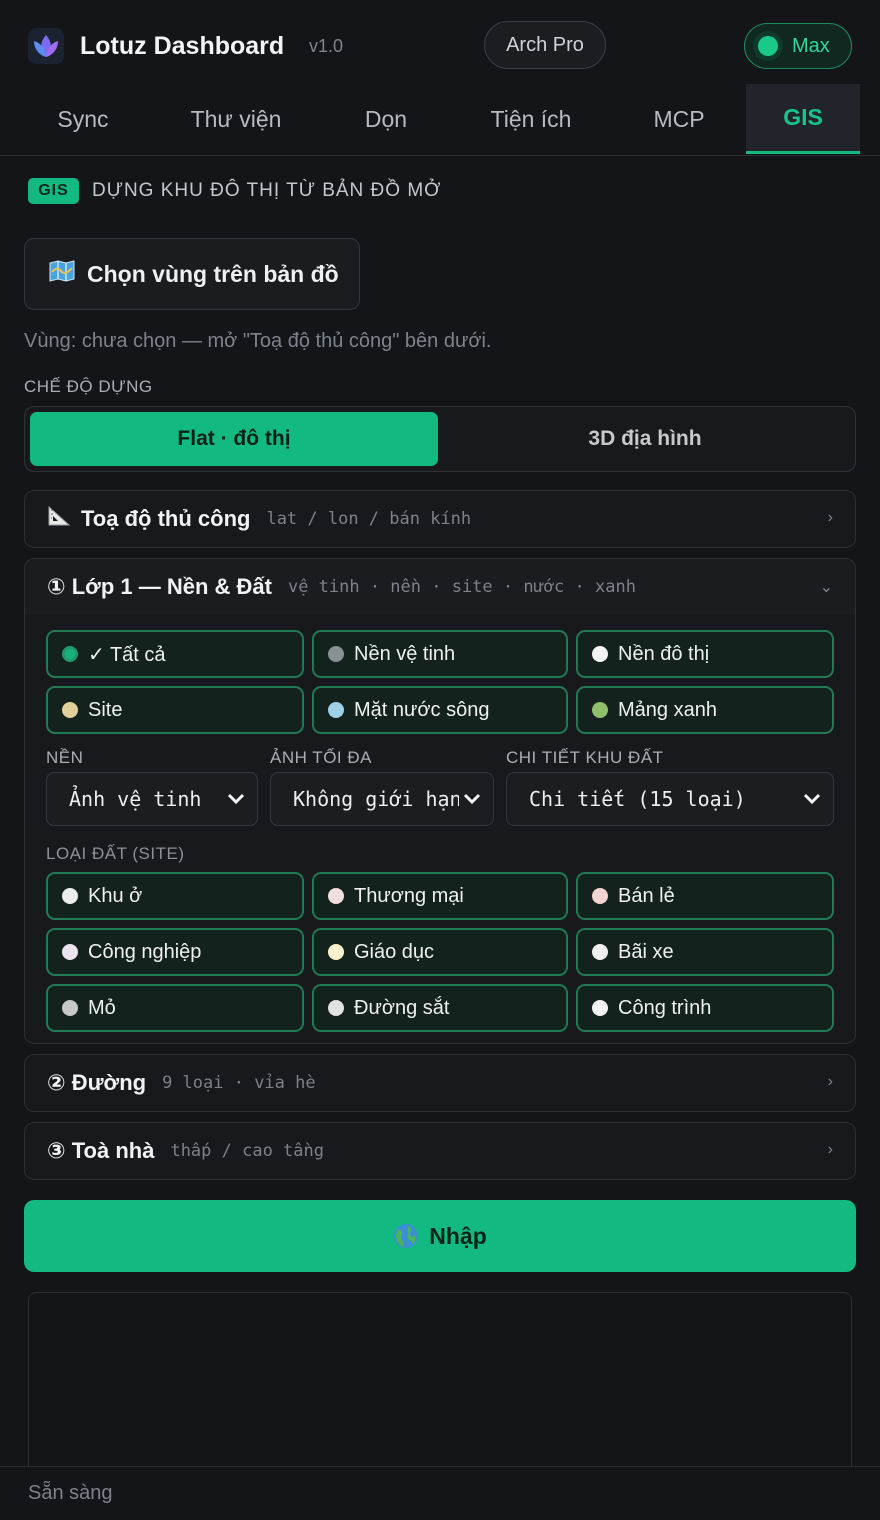 The width and height of the screenshot is (880, 1520). What do you see at coordinates (59, 519) in the screenshot?
I see `triangle-ruler-icon` at bounding box center [59, 519].